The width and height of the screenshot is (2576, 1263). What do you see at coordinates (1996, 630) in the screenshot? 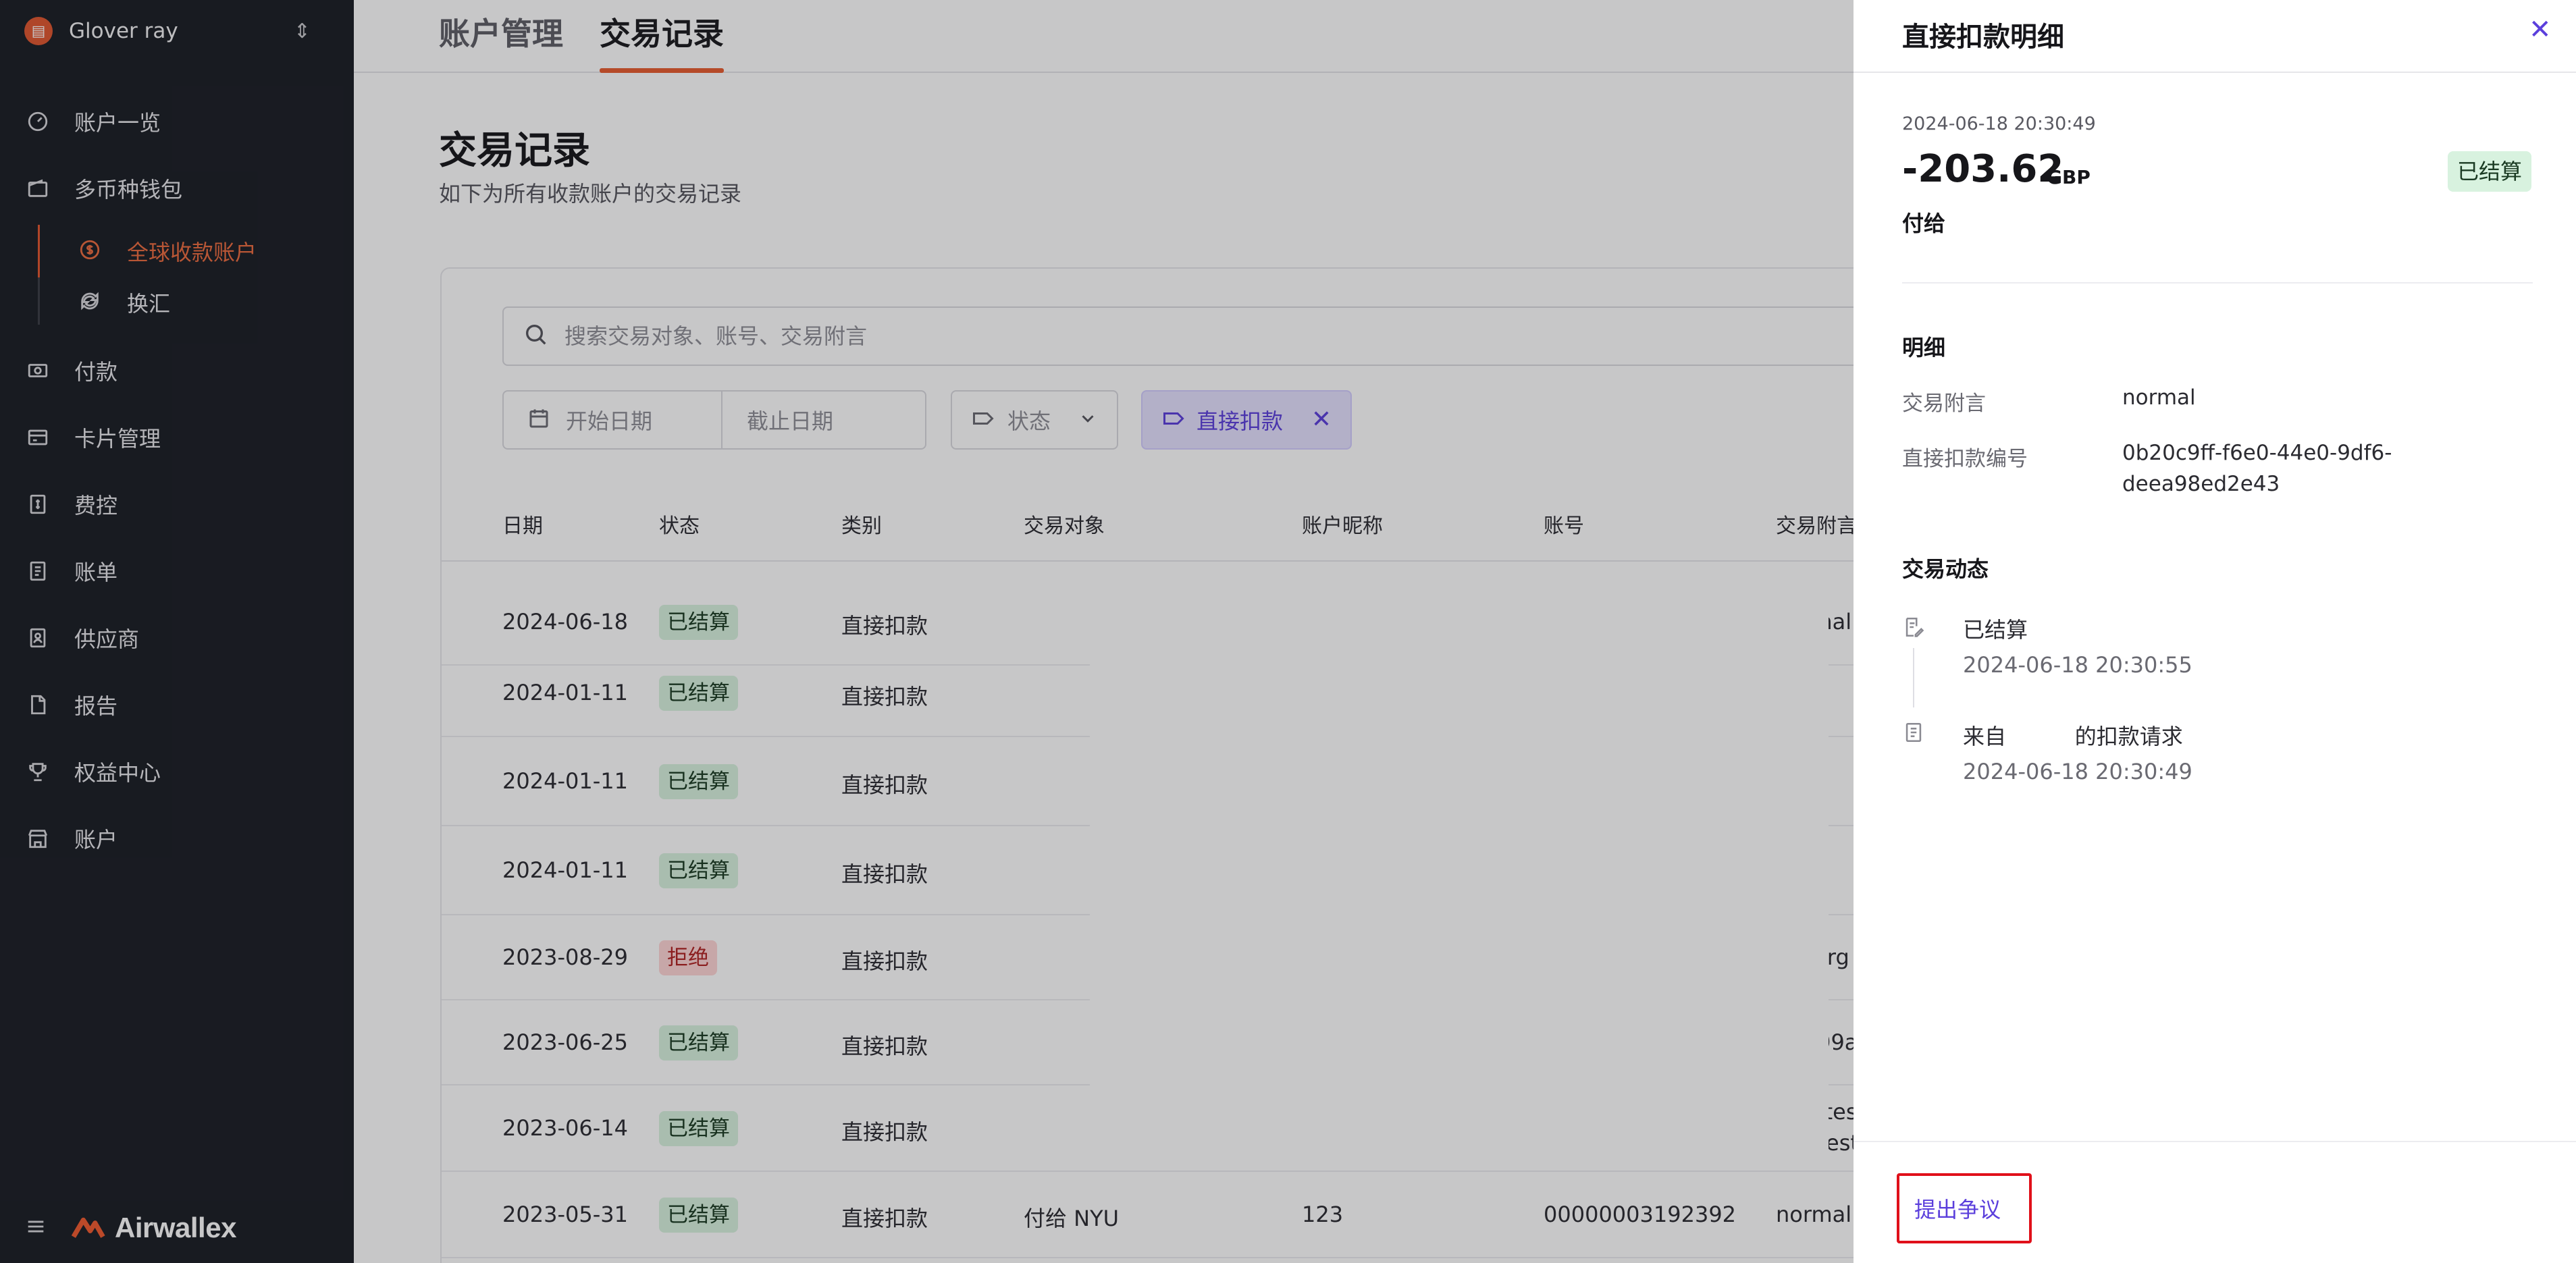
I see `activity-title: 已结算` at bounding box center [1996, 630].